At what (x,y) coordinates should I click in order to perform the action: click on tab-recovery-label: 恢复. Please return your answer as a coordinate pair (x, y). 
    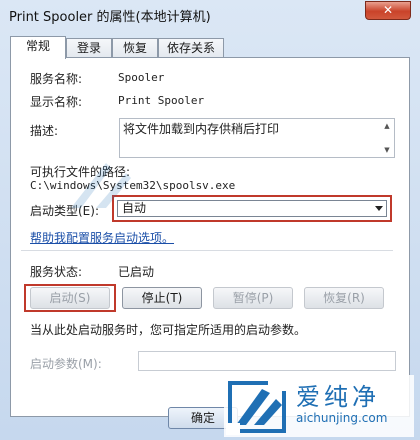
    Looking at the image, I should click on (134, 48).